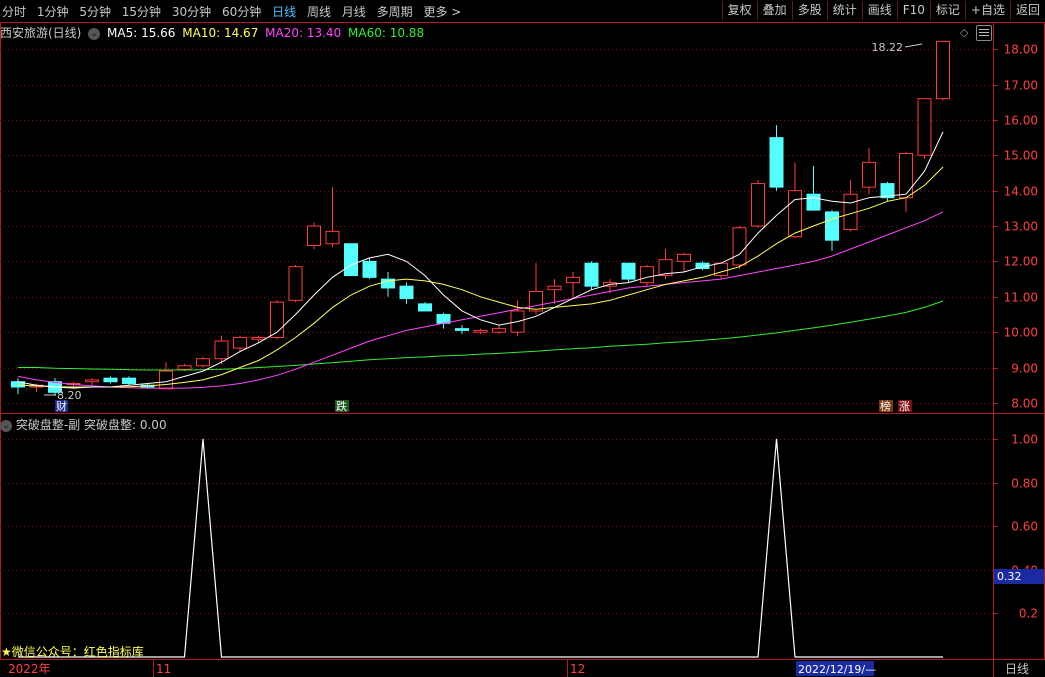  Describe the element at coordinates (964, 32) in the screenshot. I see `diamond-icon: ◇` at that location.